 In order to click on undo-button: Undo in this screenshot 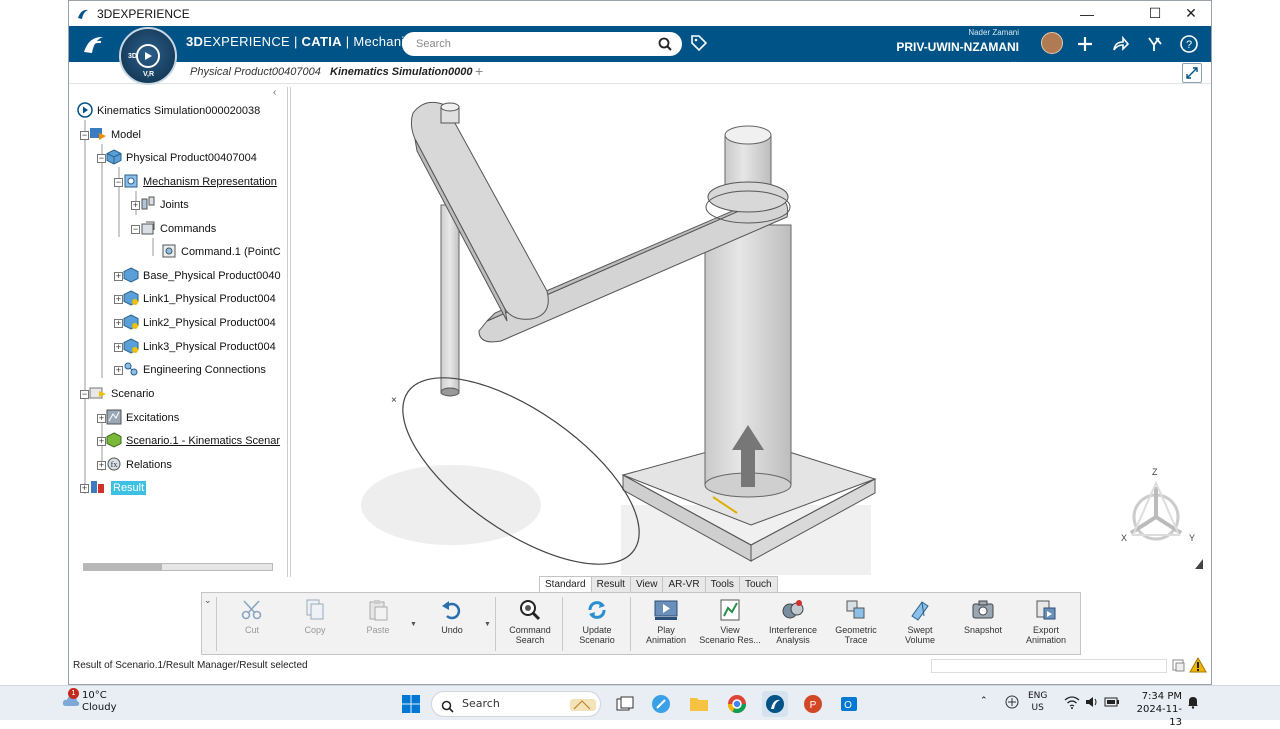, I will do `click(452, 616)`.